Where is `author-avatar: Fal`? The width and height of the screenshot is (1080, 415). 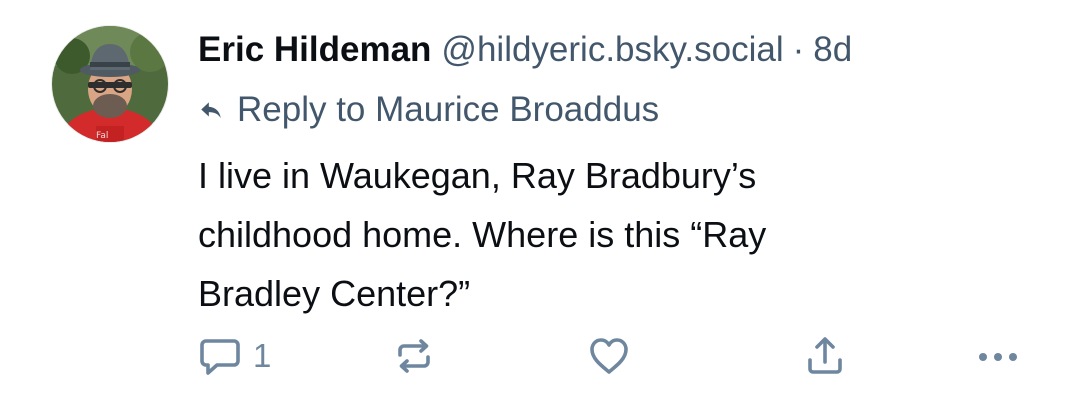
author-avatar: Fal is located at coordinates (110, 84).